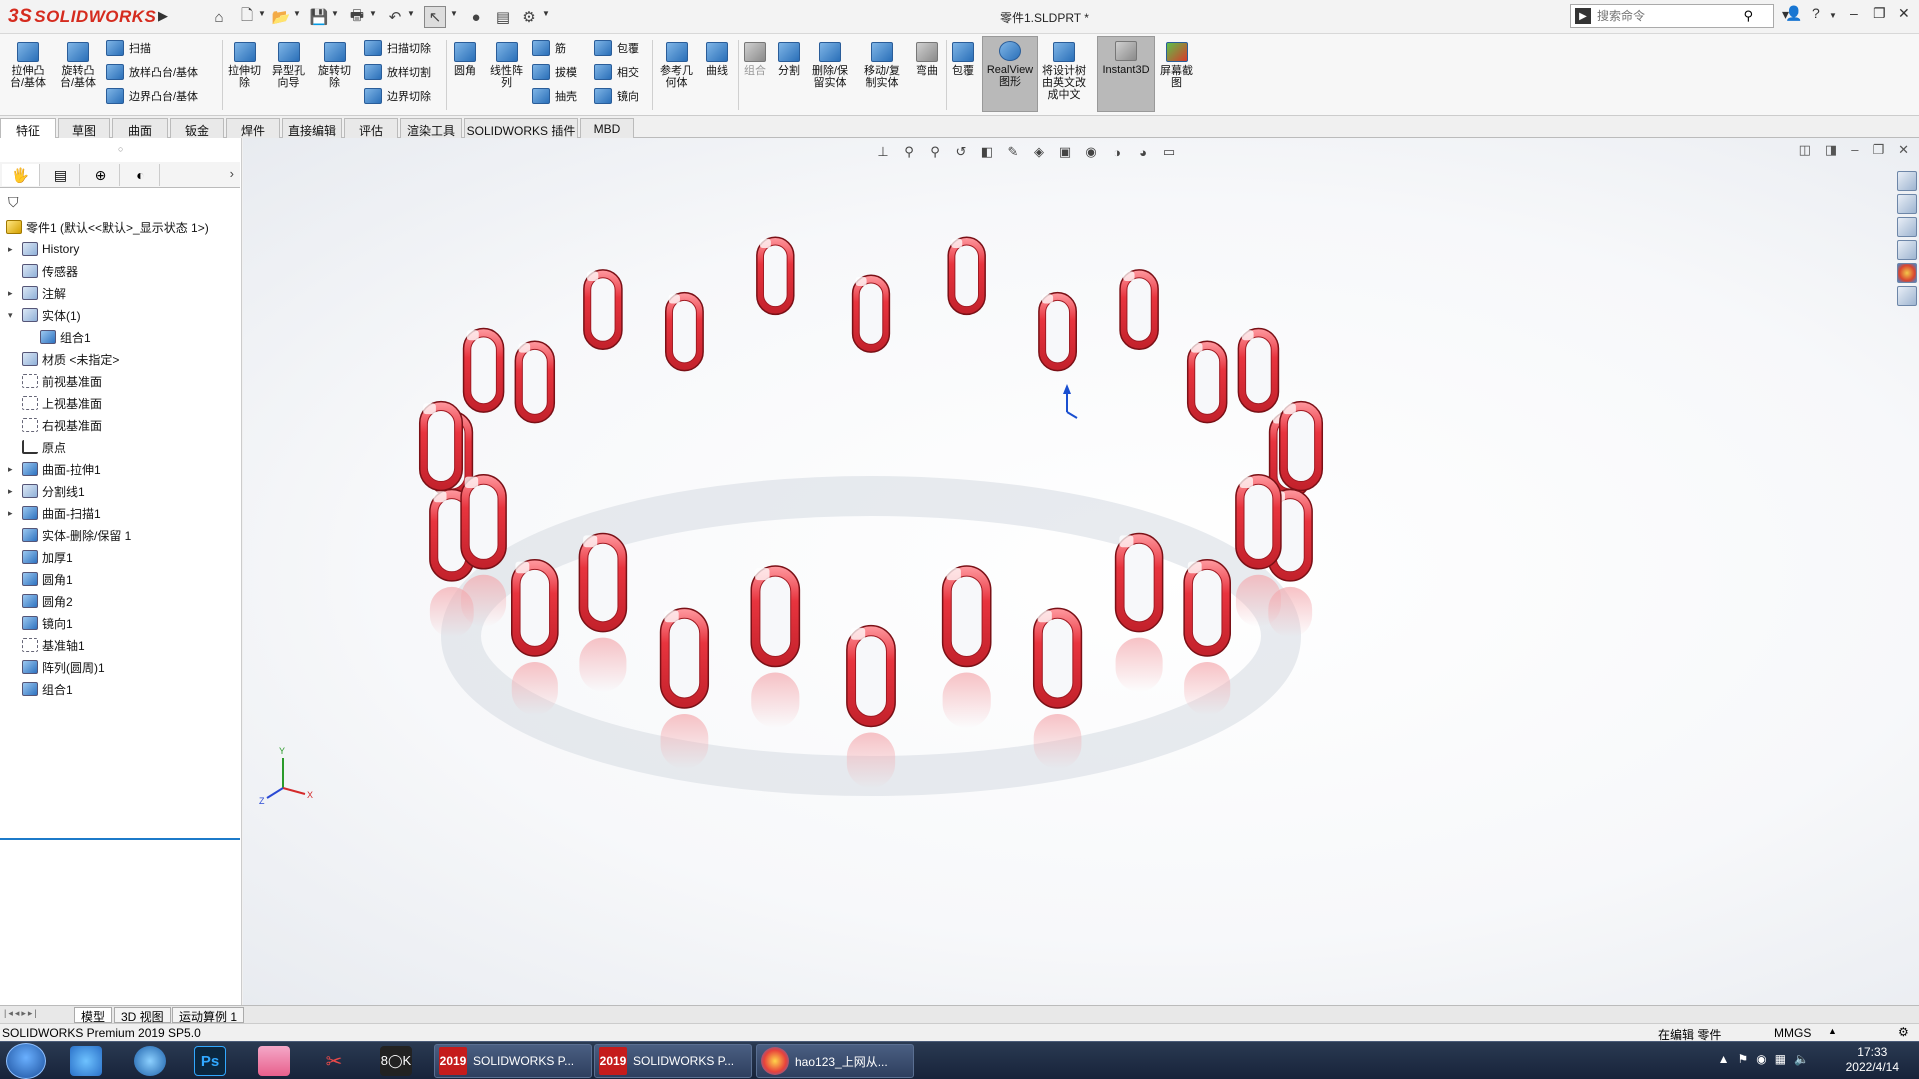 This screenshot has width=1919, height=1079. I want to click on tab-3d-view: 3D 视图, so click(142, 1015).